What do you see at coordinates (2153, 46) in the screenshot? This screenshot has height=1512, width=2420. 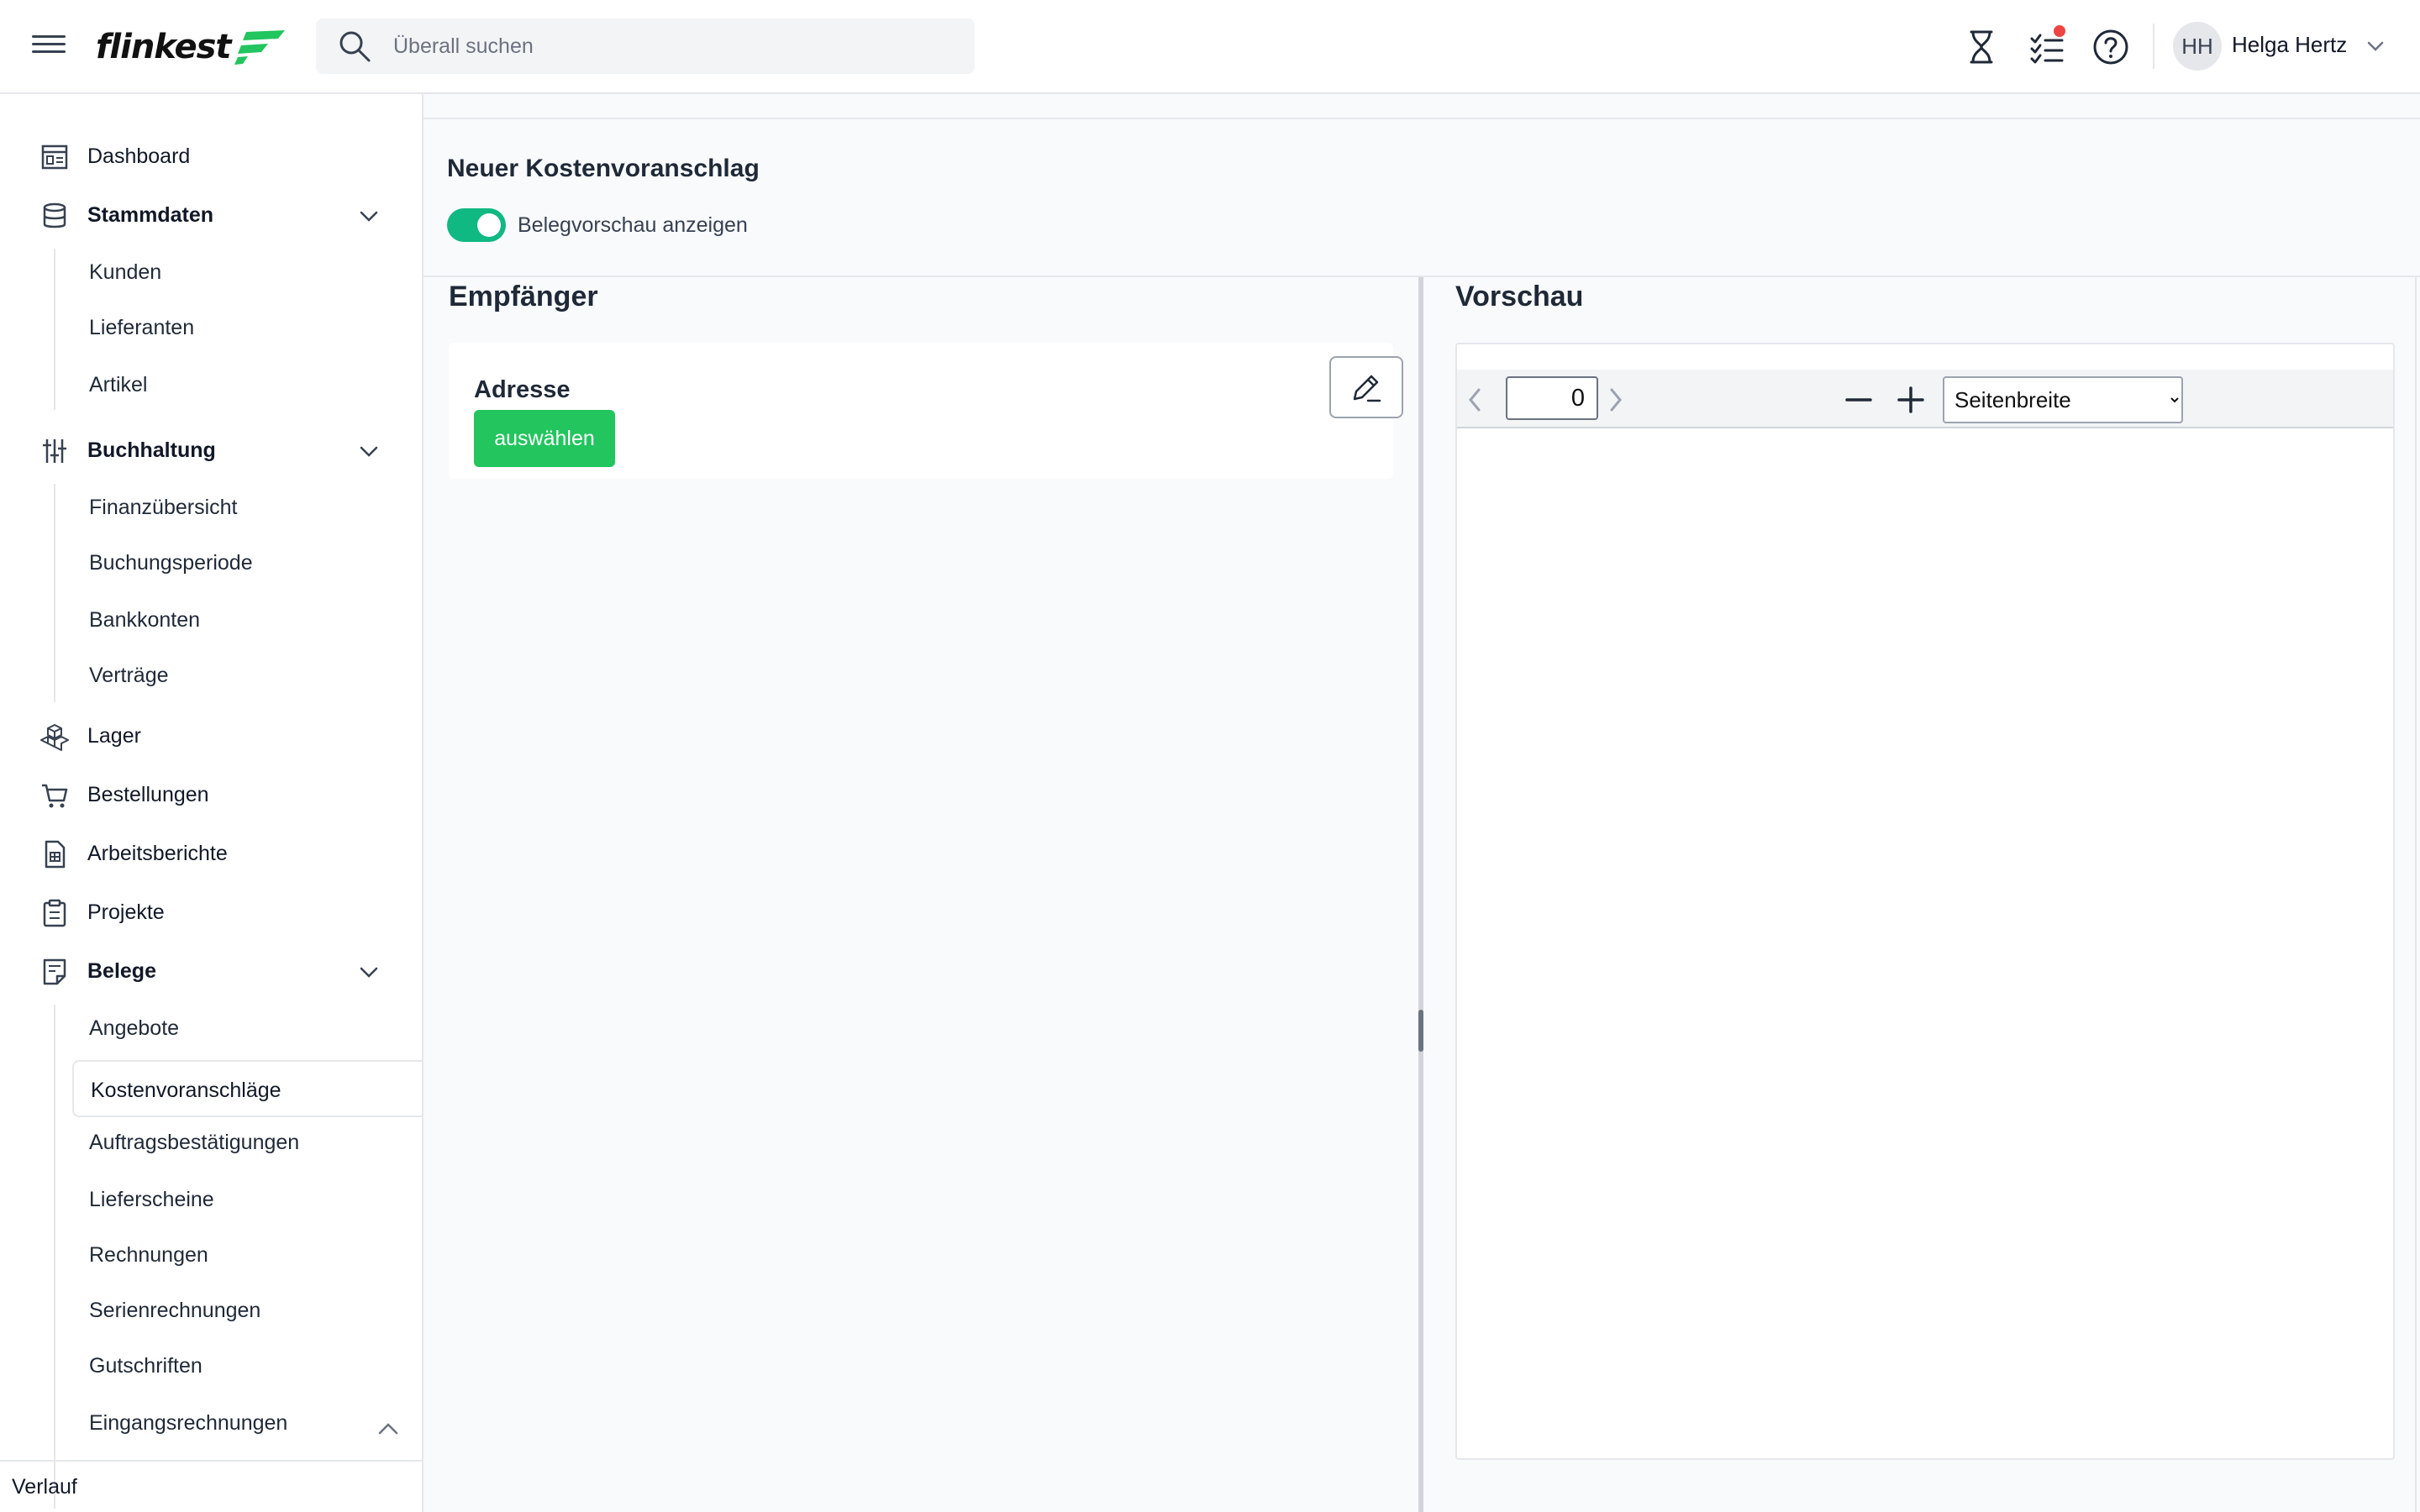 I see `header-divider` at bounding box center [2153, 46].